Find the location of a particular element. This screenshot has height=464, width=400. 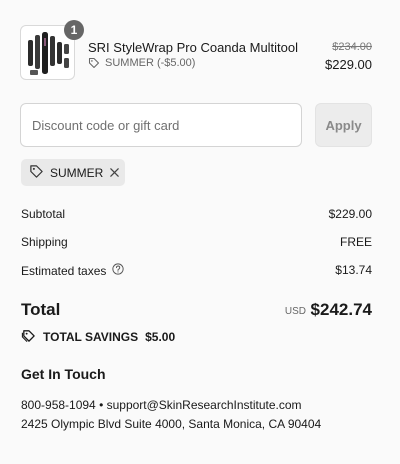

taxes-row-label: Estimated taxes is located at coordinates (72, 270).